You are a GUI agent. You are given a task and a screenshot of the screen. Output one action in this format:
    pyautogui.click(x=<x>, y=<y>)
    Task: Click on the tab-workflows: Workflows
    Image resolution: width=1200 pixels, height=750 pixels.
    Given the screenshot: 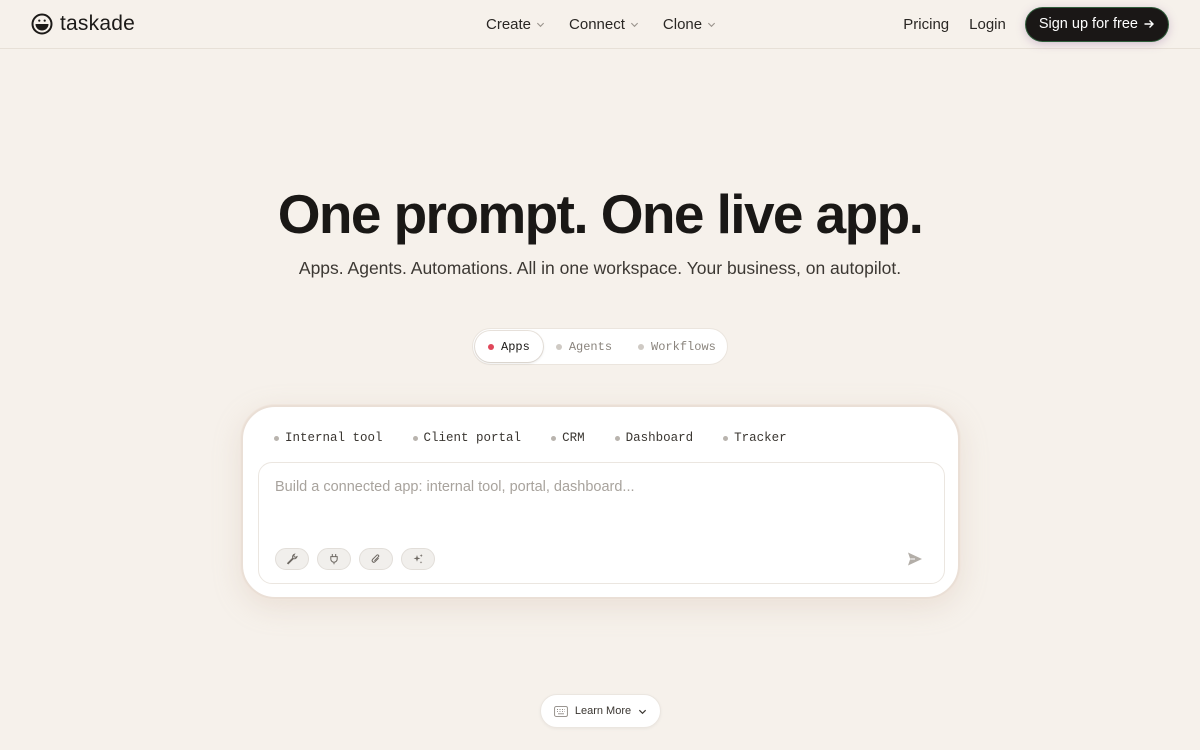 What is the action you would take?
    pyautogui.click(x=677, y=346)
    